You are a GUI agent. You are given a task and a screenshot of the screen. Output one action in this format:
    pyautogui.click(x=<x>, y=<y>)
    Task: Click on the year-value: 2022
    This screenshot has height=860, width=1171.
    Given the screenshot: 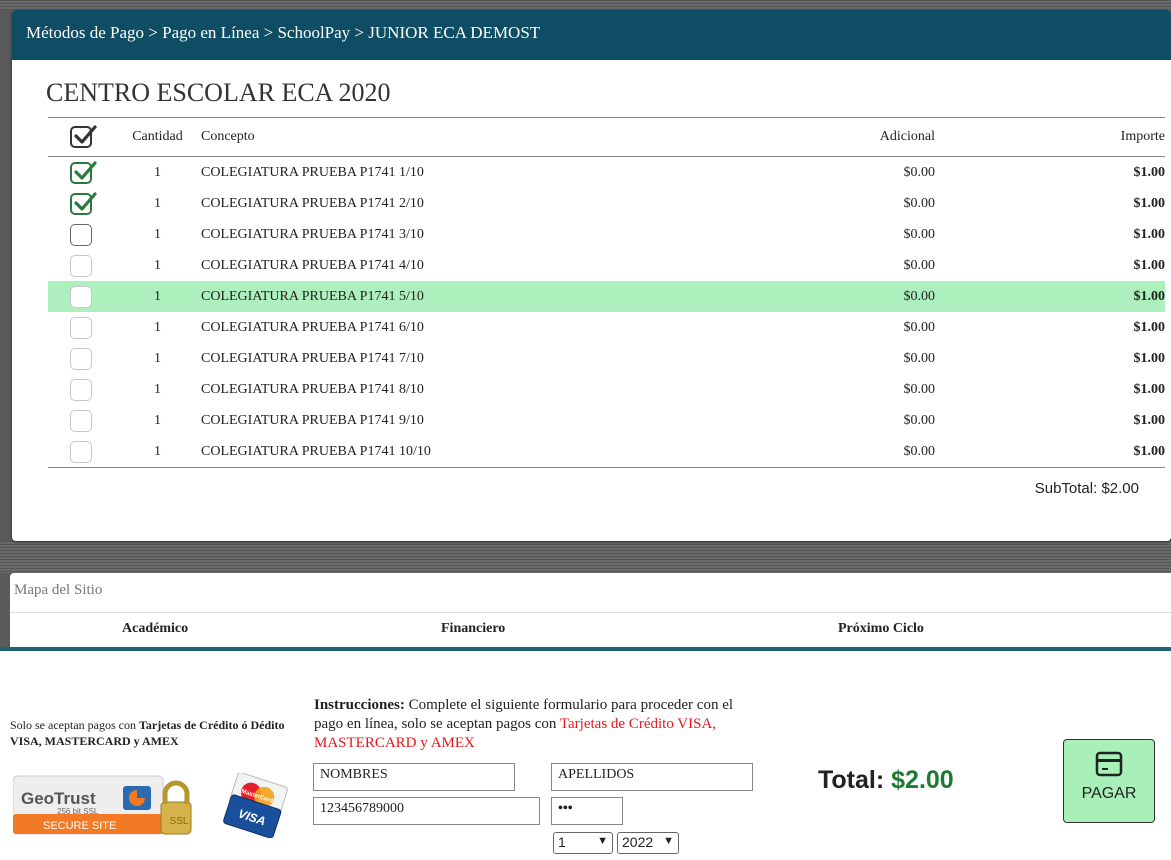 What is the action you would take?
    pyautogui.click(x=638, y=842)
    